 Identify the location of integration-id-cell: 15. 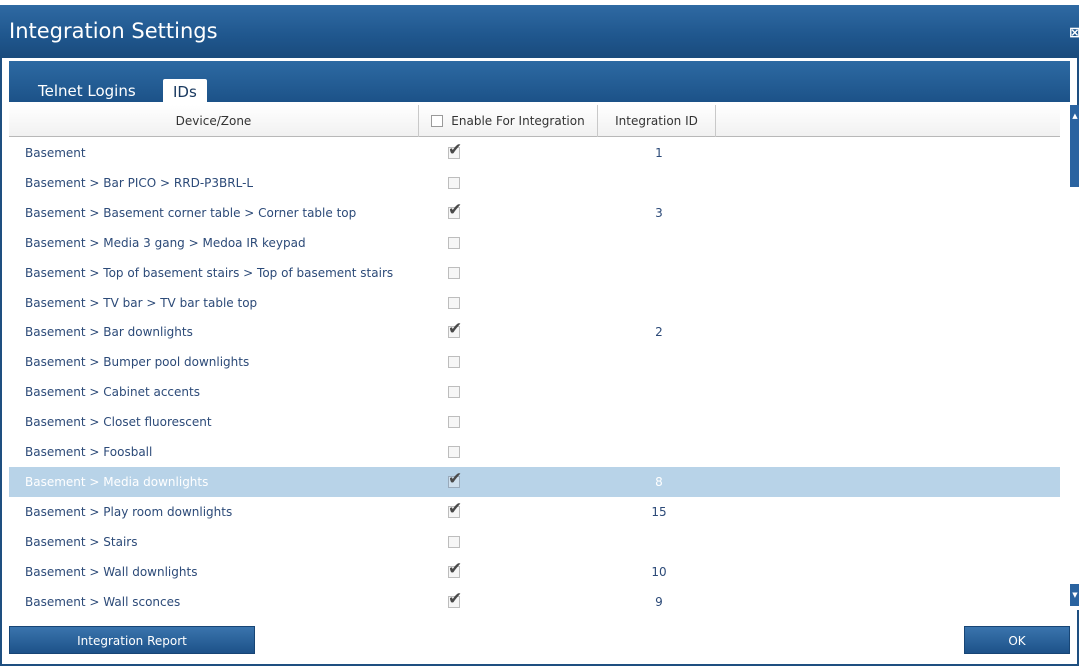
(659, 511).